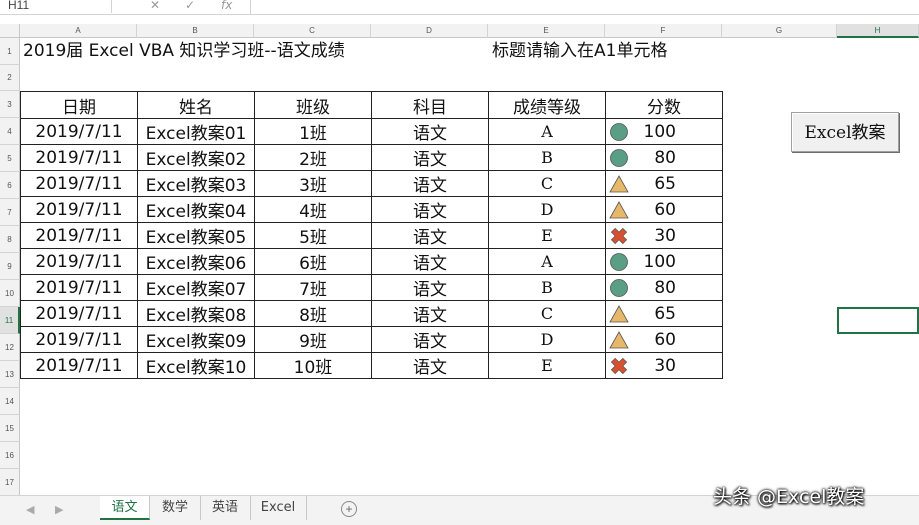 The width and height of the screenshot is (919, 525). I want to click on row-header-8: 8, so click(10, 239).